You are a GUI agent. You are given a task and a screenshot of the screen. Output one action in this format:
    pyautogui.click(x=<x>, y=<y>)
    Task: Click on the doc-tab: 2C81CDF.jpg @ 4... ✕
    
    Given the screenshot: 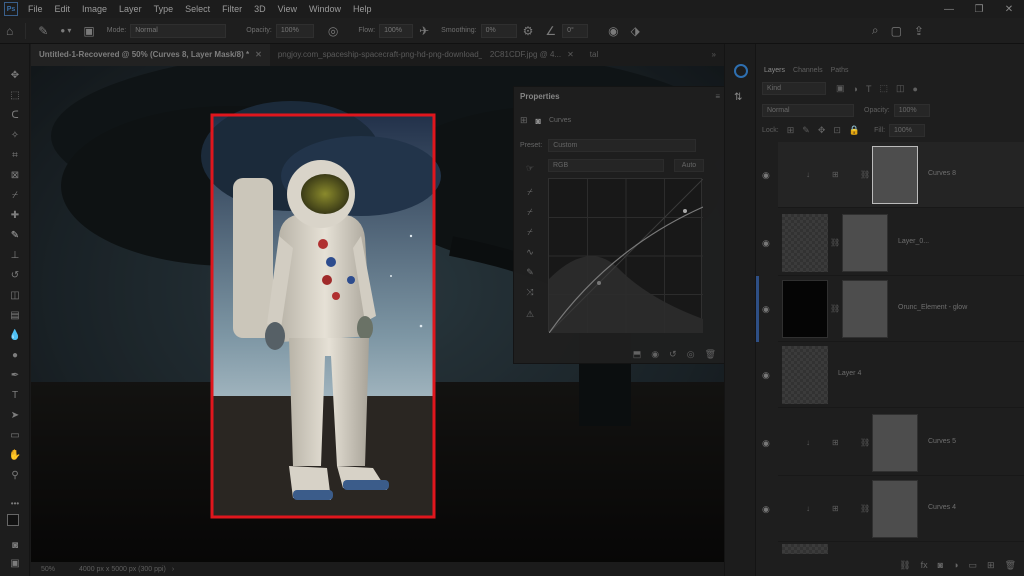 What is the action you would take?
    pyautogui.click(x=532, y=55)
    